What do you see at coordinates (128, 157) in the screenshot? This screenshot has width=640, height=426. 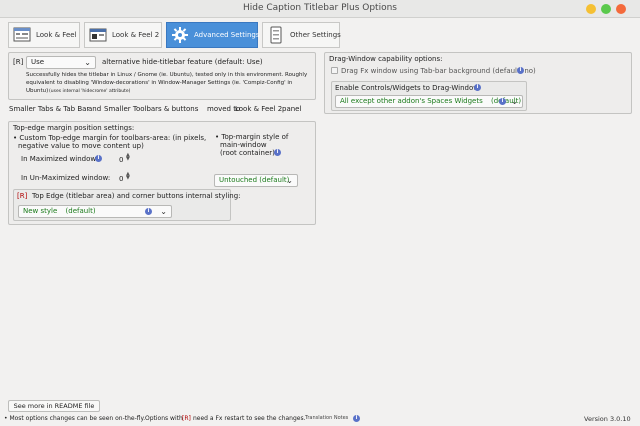 I see `maximized-stepper-icon: ▲ ▼` at bounding box center [128, 157].